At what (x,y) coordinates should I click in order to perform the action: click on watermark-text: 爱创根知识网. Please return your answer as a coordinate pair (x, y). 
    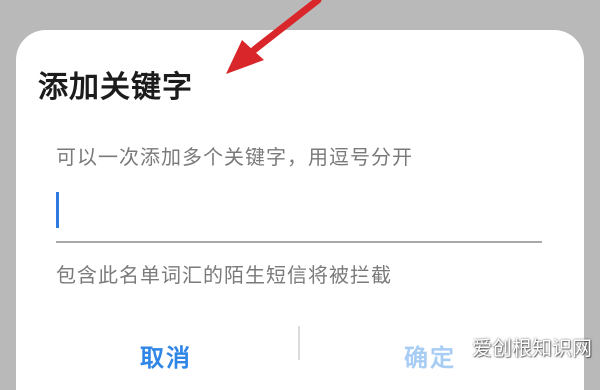
    Looking at the image, I should click on (532, 348).